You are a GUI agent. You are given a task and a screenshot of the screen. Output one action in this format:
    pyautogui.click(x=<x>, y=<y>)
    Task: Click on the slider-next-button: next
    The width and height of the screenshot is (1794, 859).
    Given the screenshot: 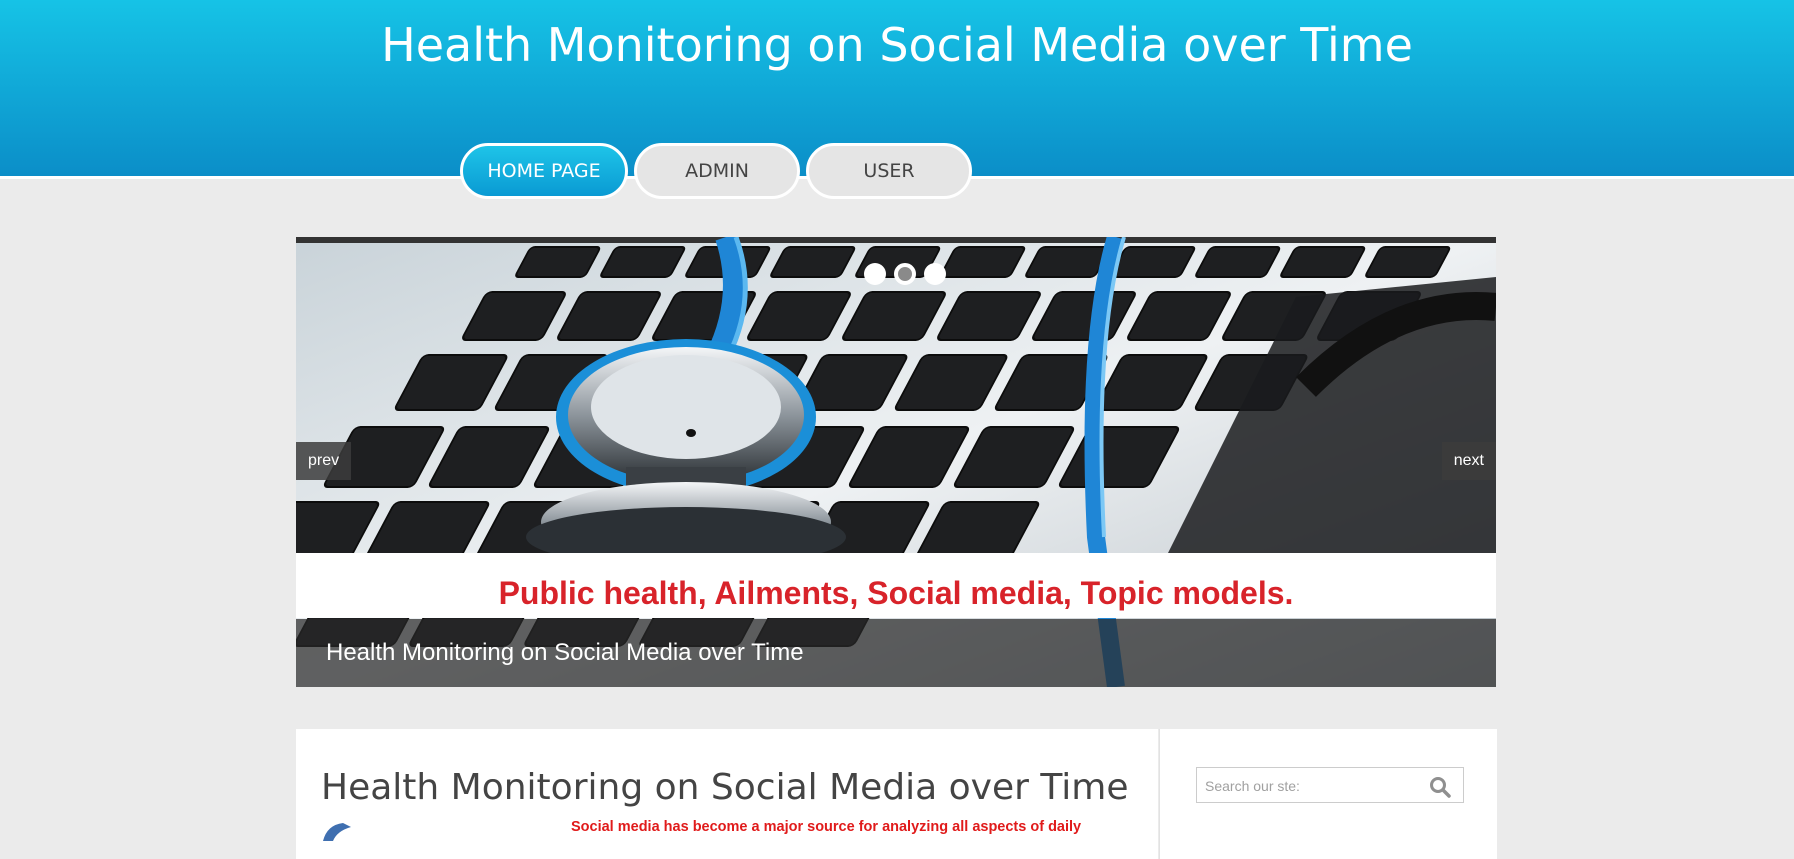 What is the action you would take?
    pyautogui.click(x=1468, y=461)
    